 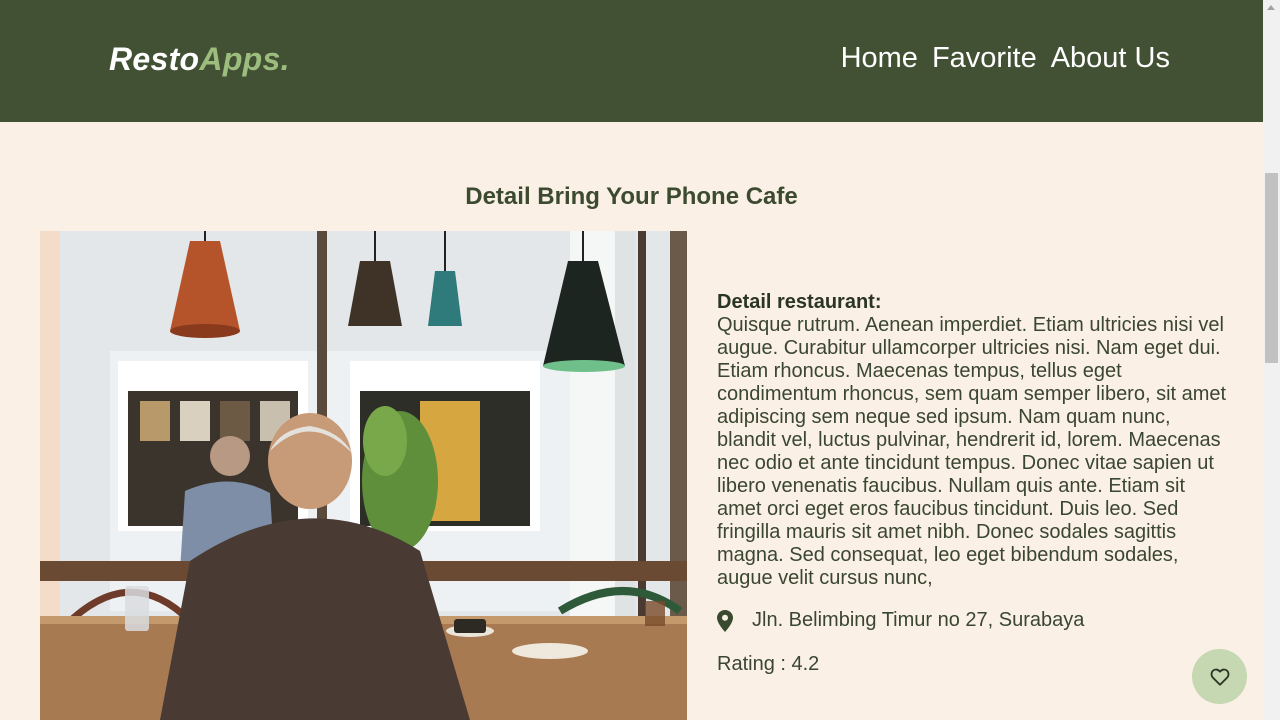 I want to click on vertical-scrollbar, so click(x=1271, y=360).